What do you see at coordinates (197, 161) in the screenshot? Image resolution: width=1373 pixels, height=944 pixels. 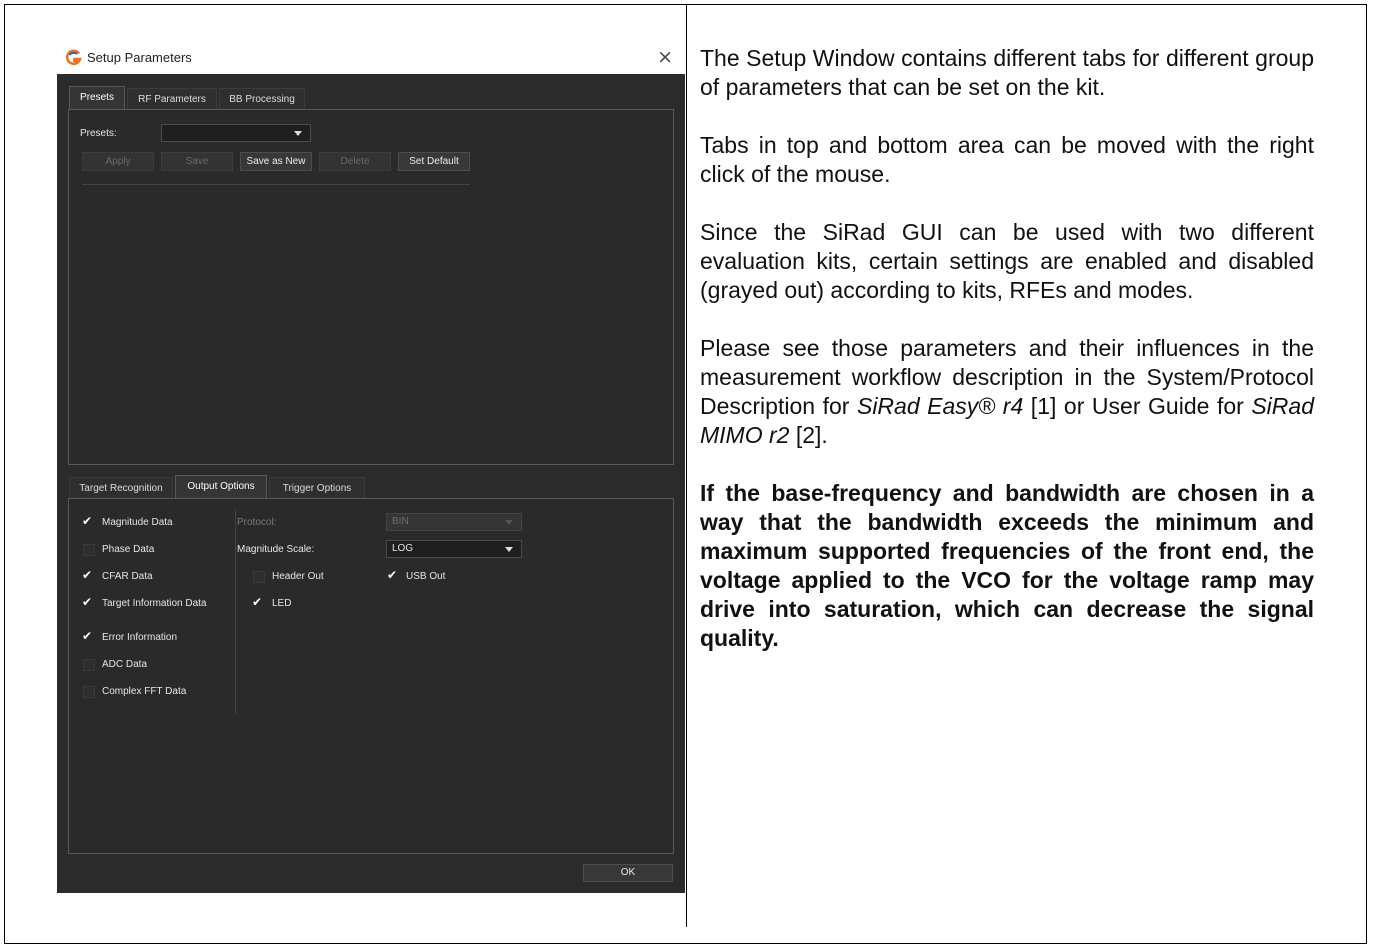 I see `save-button: Save` at bounding box center [197, 161].